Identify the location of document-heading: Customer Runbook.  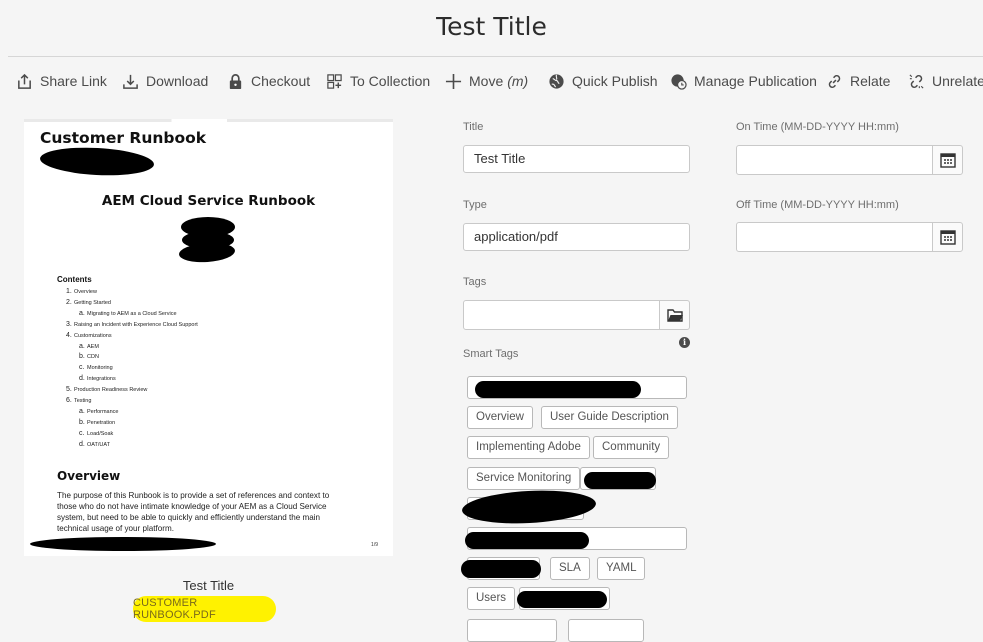
(123, 138).